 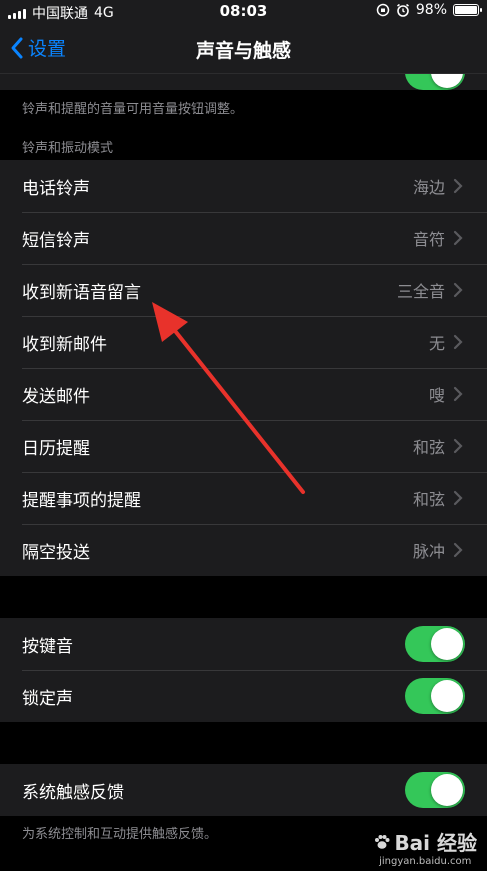 What do you see at coordinates (435, 644) in the screenshot?
I see `keyboard-clicks-toggle` at bounding box center [435, 644].